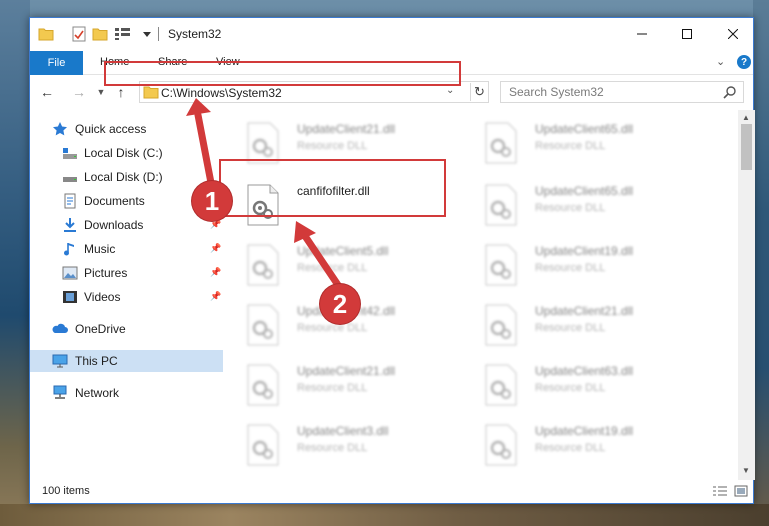  What do you see at coordinates (746, 117) in the screenshot?
I see `scroll-up-icon: ▲` at bounding box center [746, 117].